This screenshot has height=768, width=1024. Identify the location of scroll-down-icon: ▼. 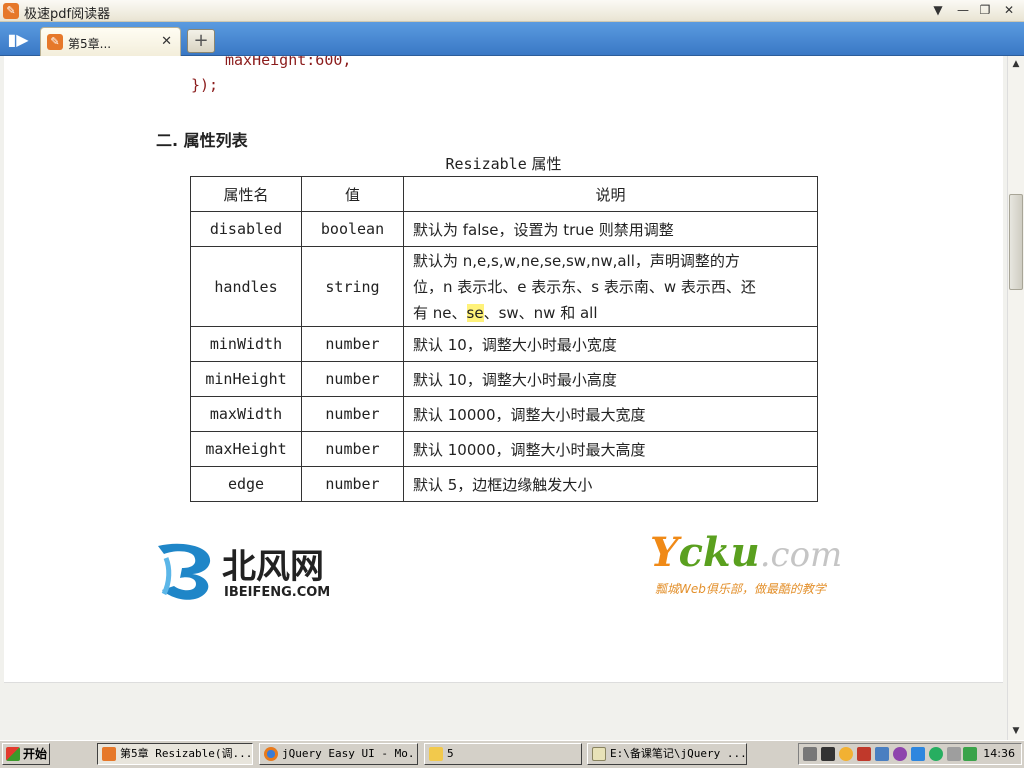
(1016, 731).